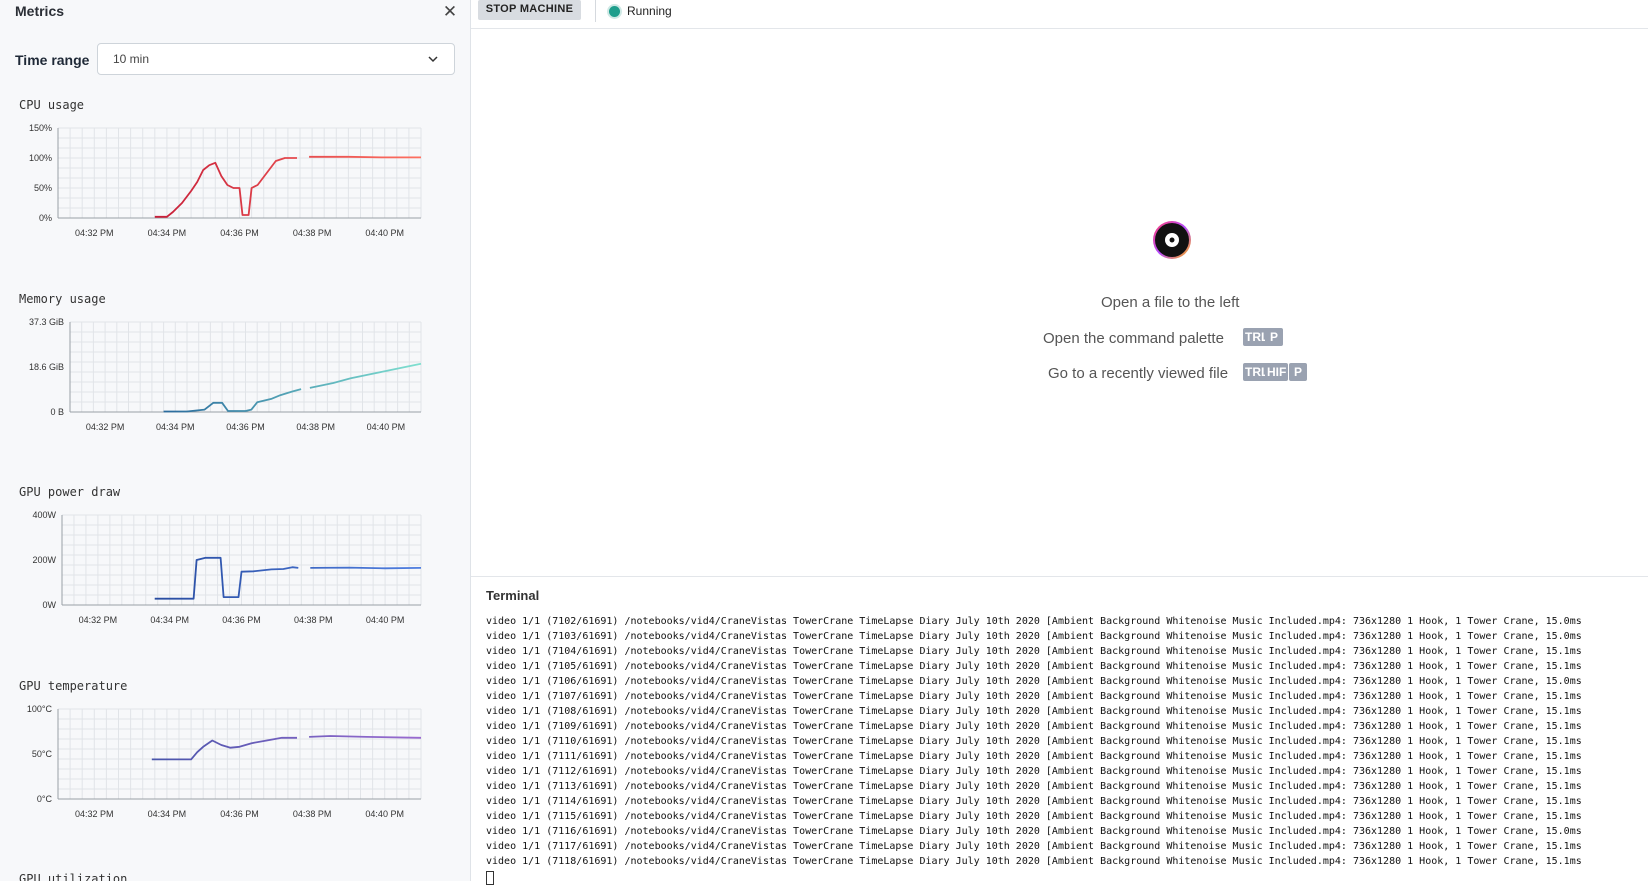 Image resolution: width=1648 pixels, height=885 pixels. I want to click on y-tick-label: 0 B, so click(57, 412).